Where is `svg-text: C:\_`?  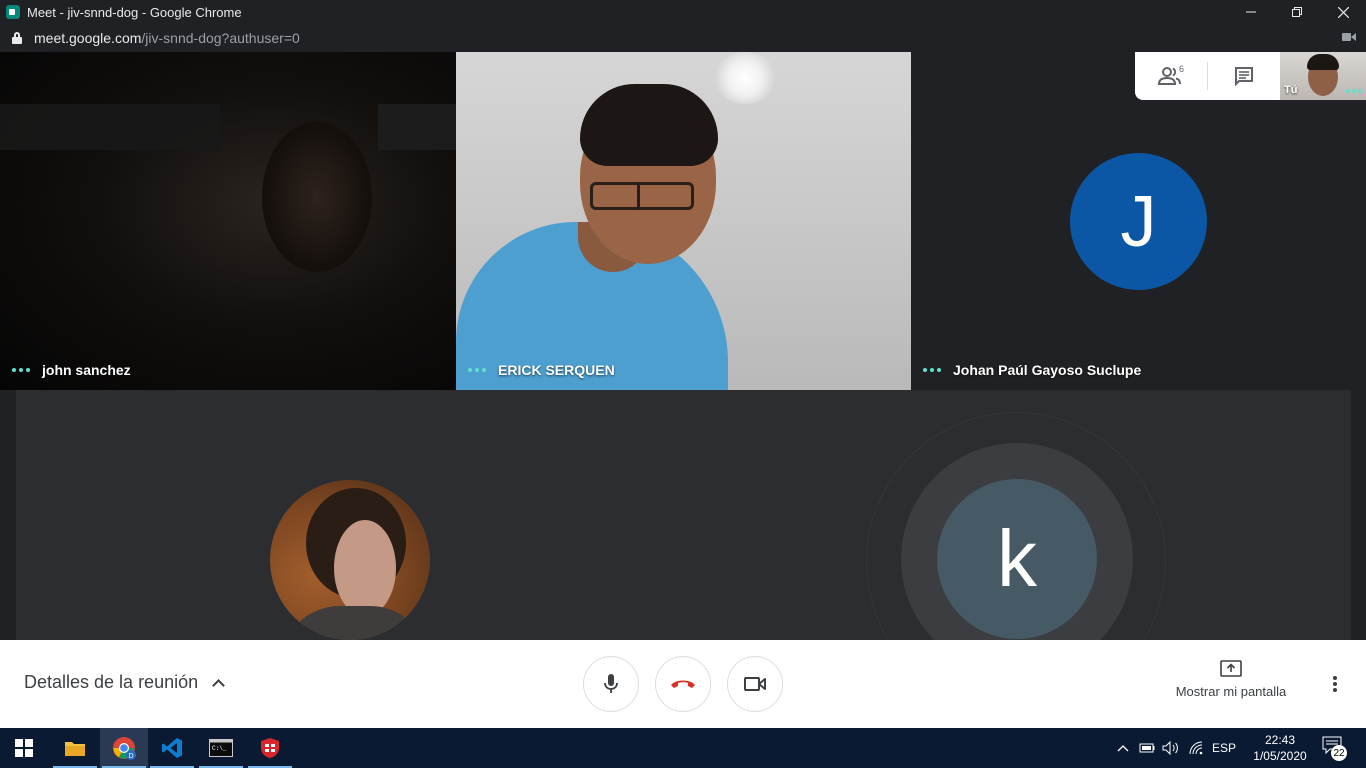
svg-text: C:\_ is located at coordinates (219, 748).